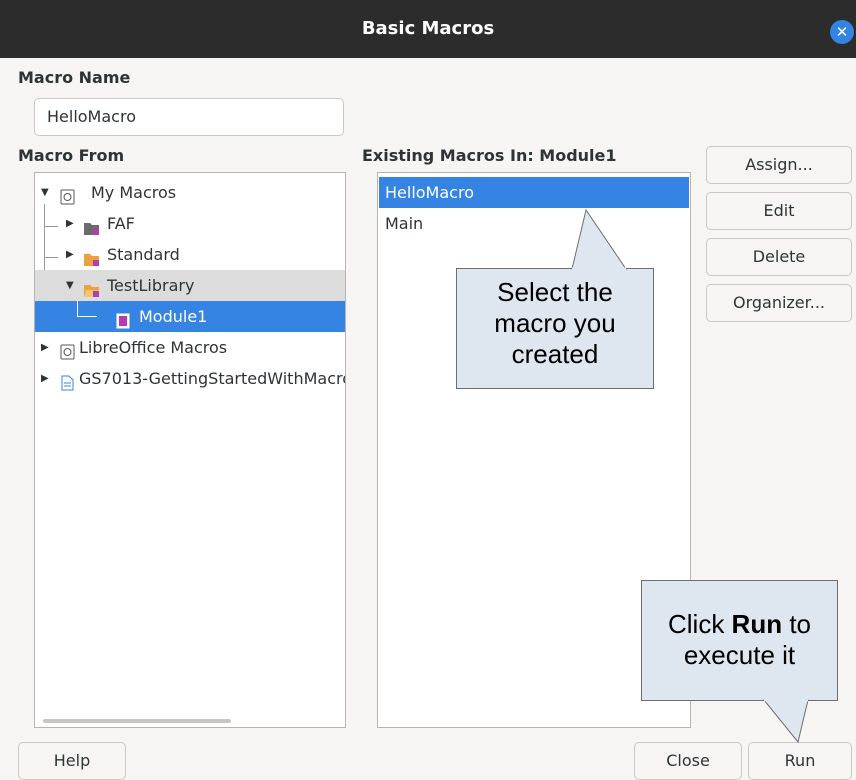 The height and width of the screenshot is (780, 856). What do you see at coordinates (534, 223) in the screenshot?
I see `macro-list-item: Main` at bounding box center [534, 223].